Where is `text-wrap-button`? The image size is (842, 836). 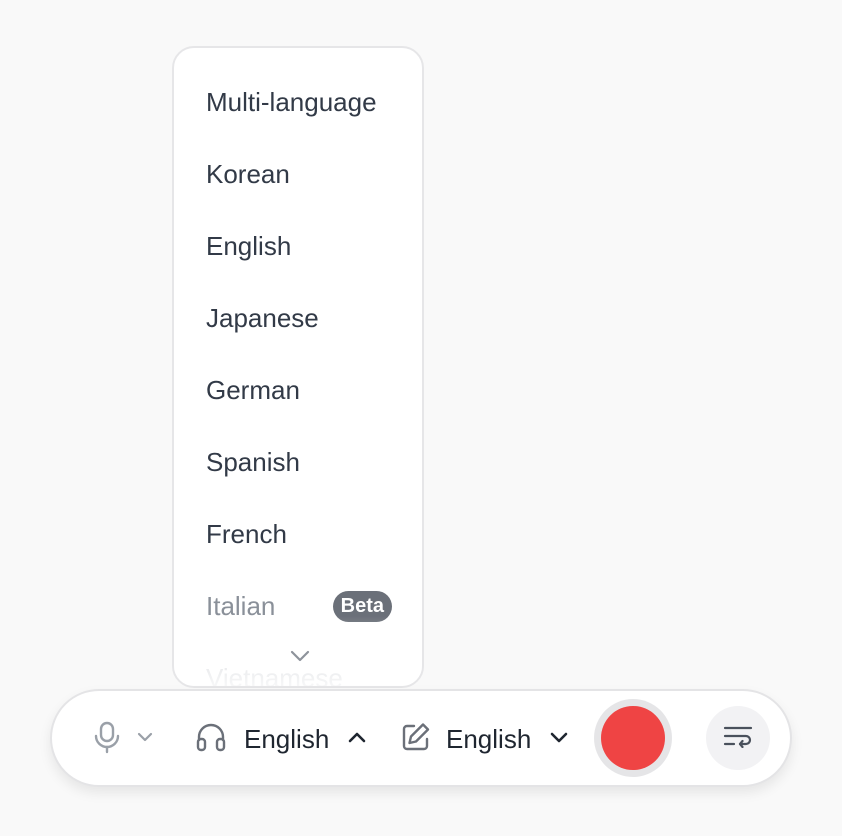 text-wrap-button is located at coordinates (738, 738).